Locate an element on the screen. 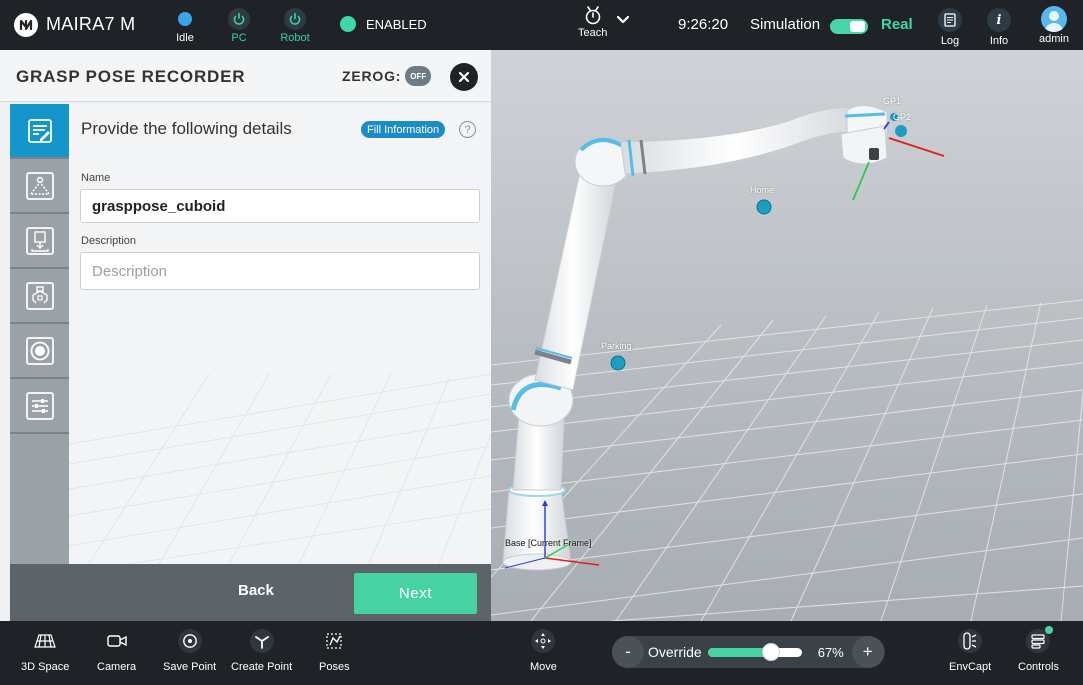 Image resolution: width=1083 pixels, height=685 pixels. home-label: Home is located at coordinates (762, 190).